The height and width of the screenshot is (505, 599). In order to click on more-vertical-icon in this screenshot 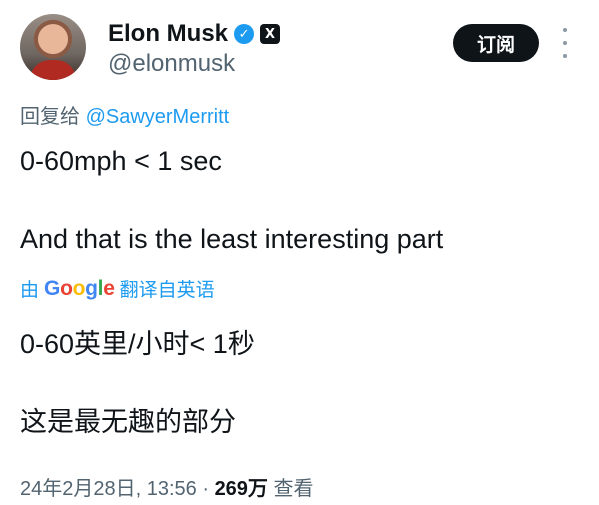, I will do `click(565, 43)`.